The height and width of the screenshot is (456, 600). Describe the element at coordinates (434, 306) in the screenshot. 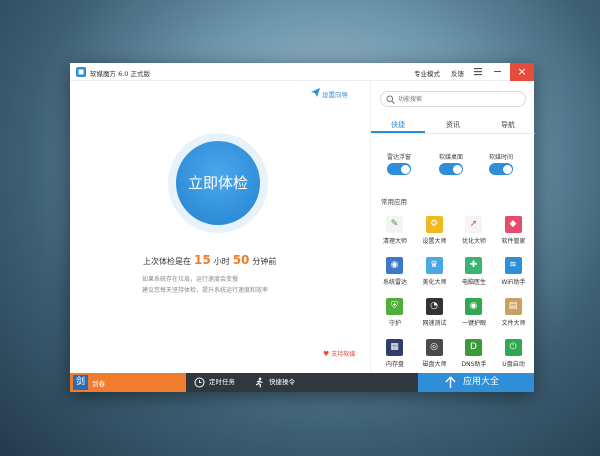

I see `gauge-icon: ◔` at that location.